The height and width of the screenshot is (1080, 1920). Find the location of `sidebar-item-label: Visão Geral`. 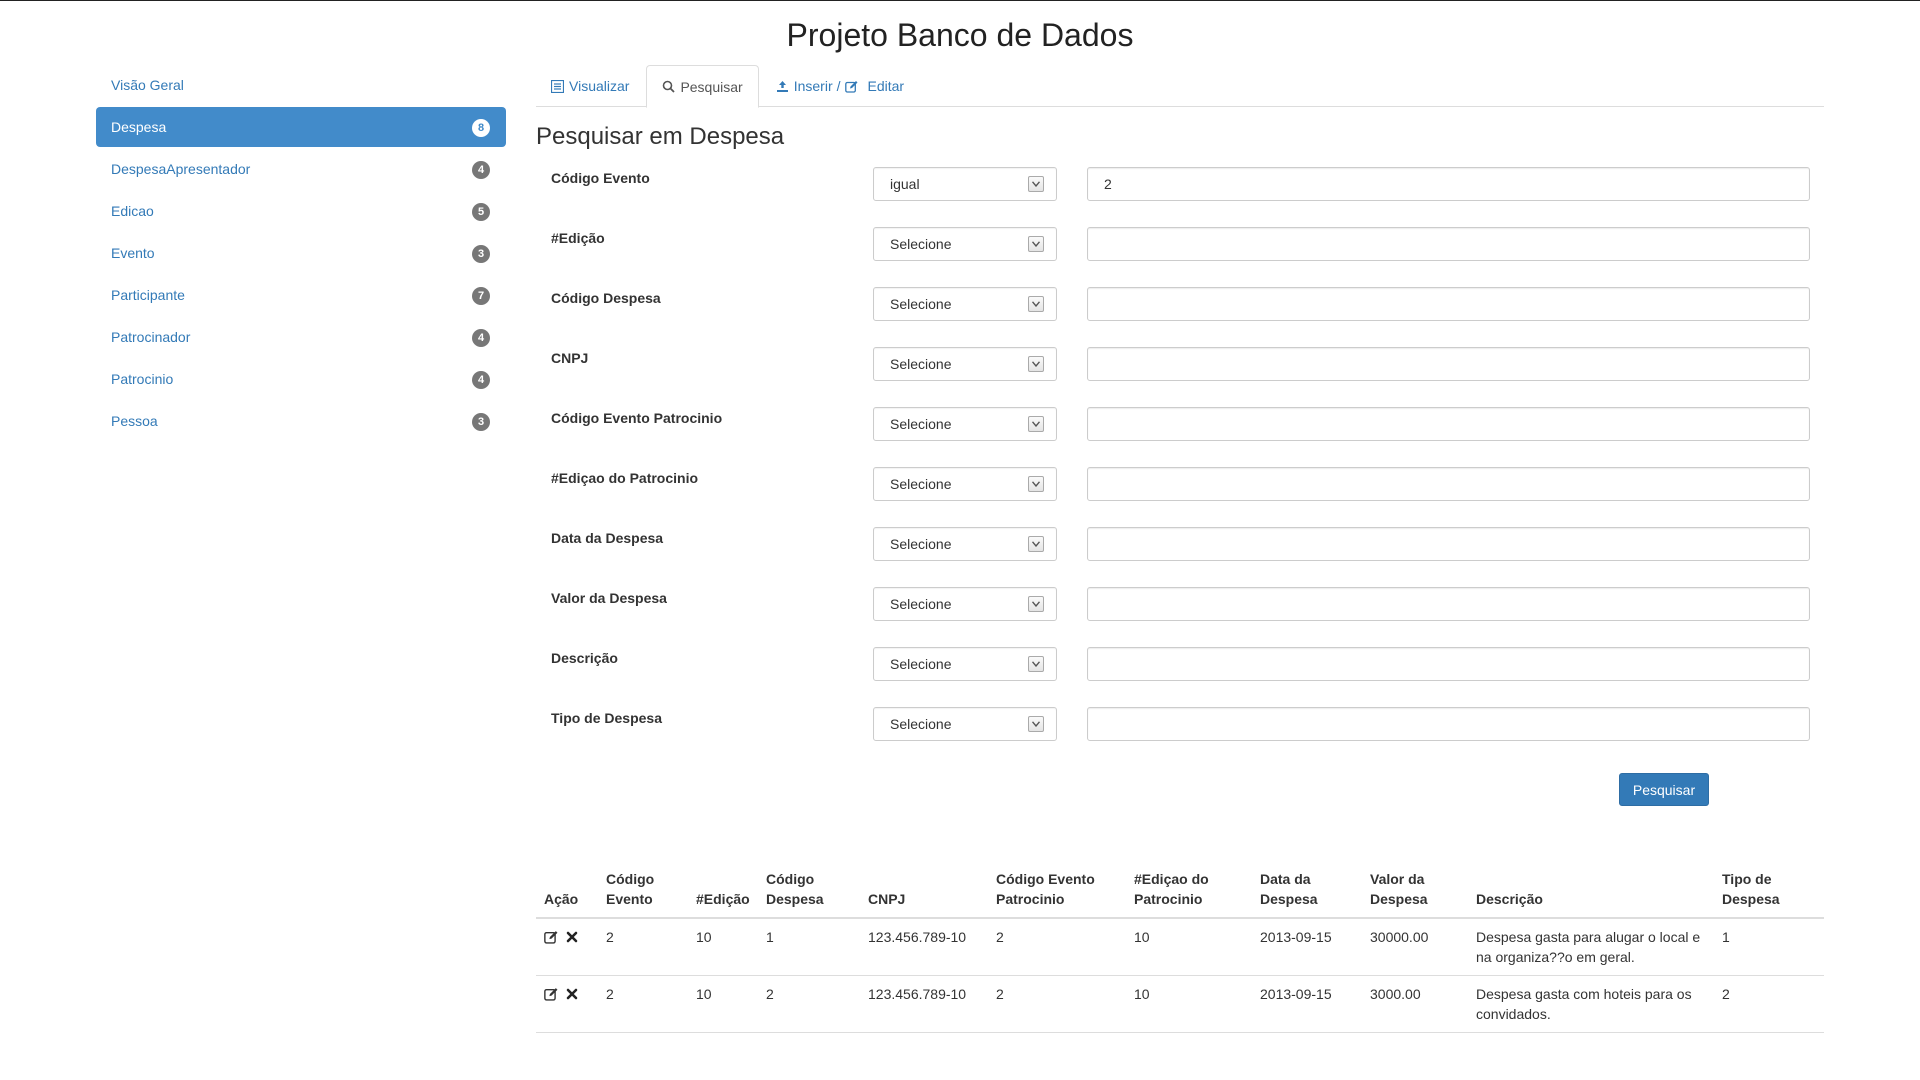

sidebar-item-label: Visão Geral is located at coordinates (147, 85).